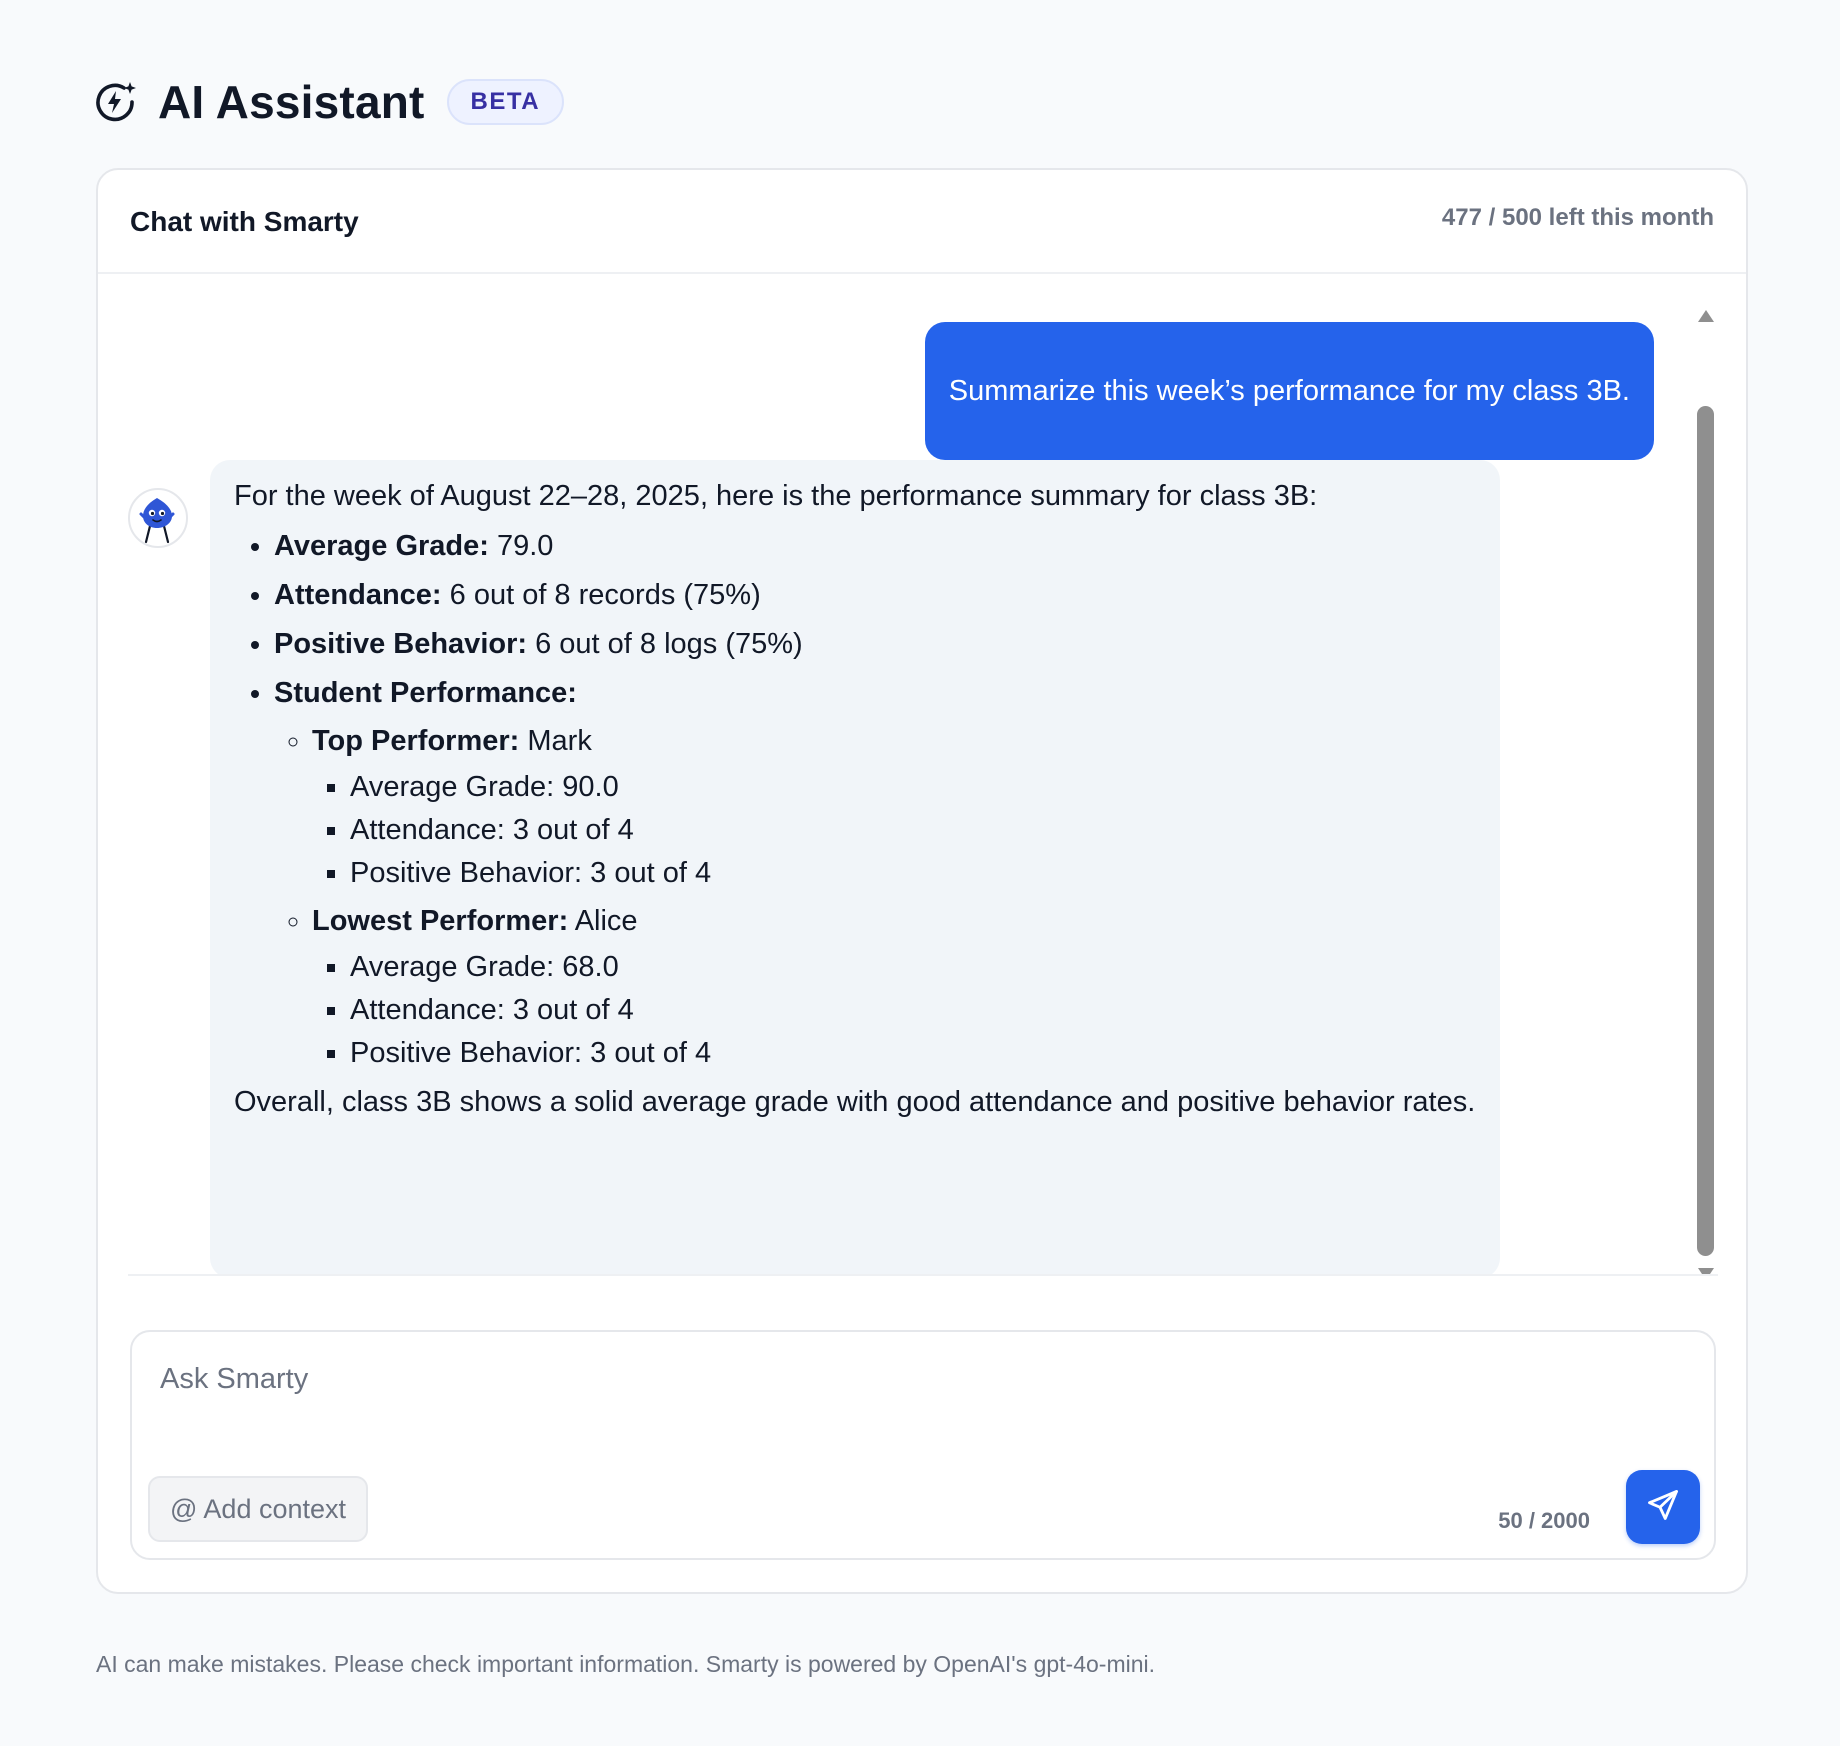  Describe the element at coordinates (913, 787) in the screenshot. I see `student-detail: Average Grade: 90.0` at that location.